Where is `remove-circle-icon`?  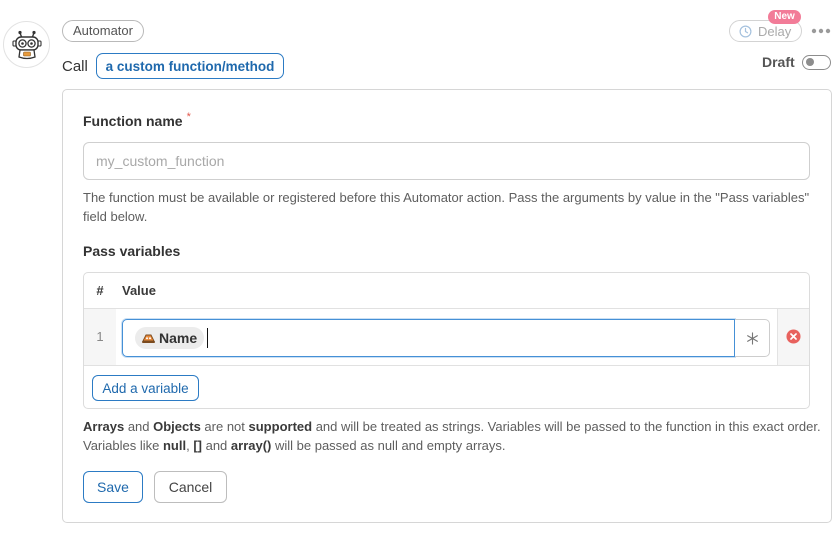
remove-circle-icon is located at coordinates (793, 336).